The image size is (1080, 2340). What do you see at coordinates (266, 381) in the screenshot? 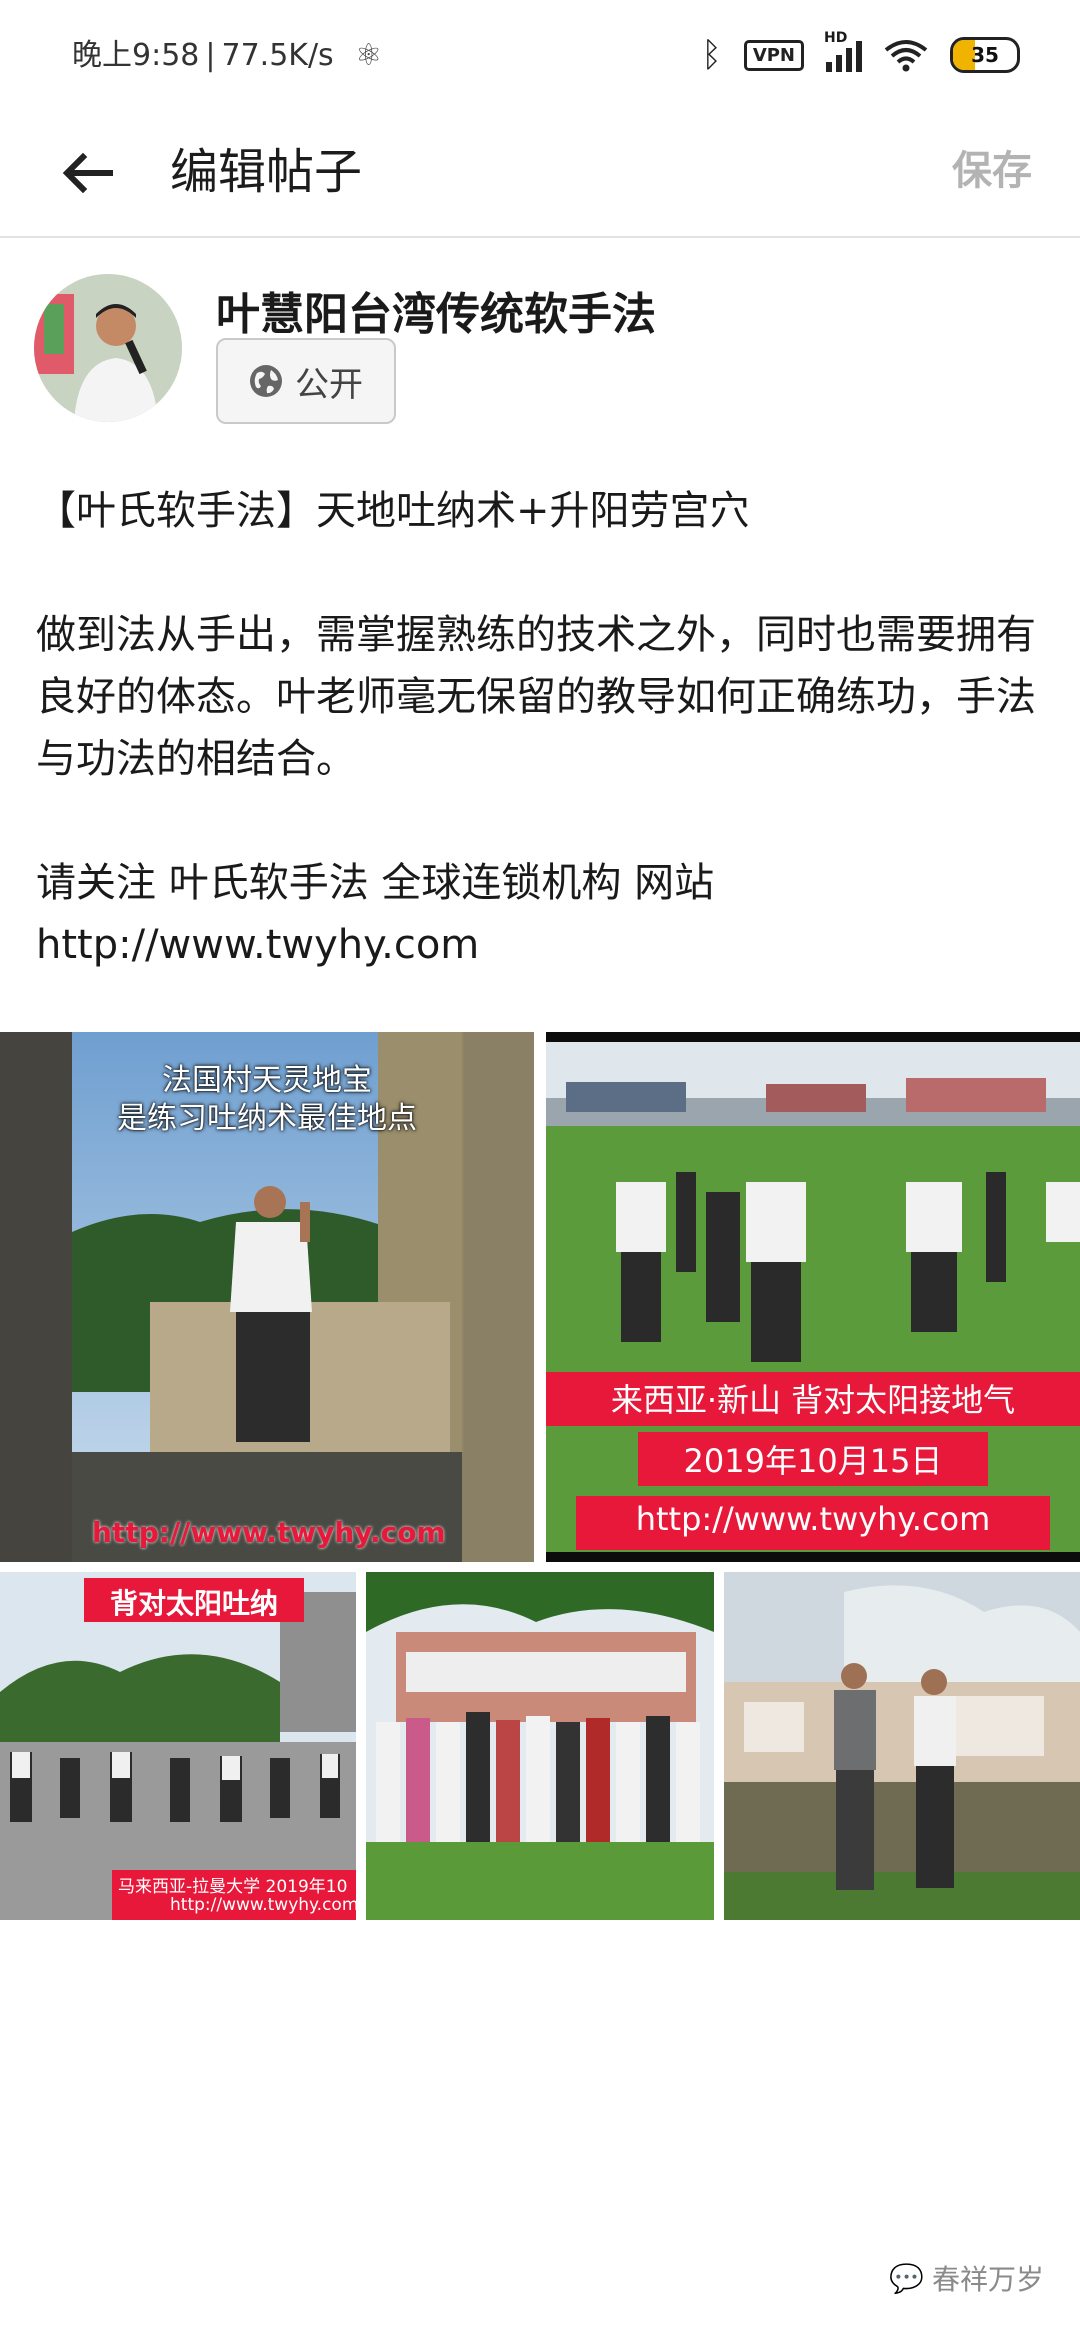
I see `globe-icon` at bounding box center [266, 381].